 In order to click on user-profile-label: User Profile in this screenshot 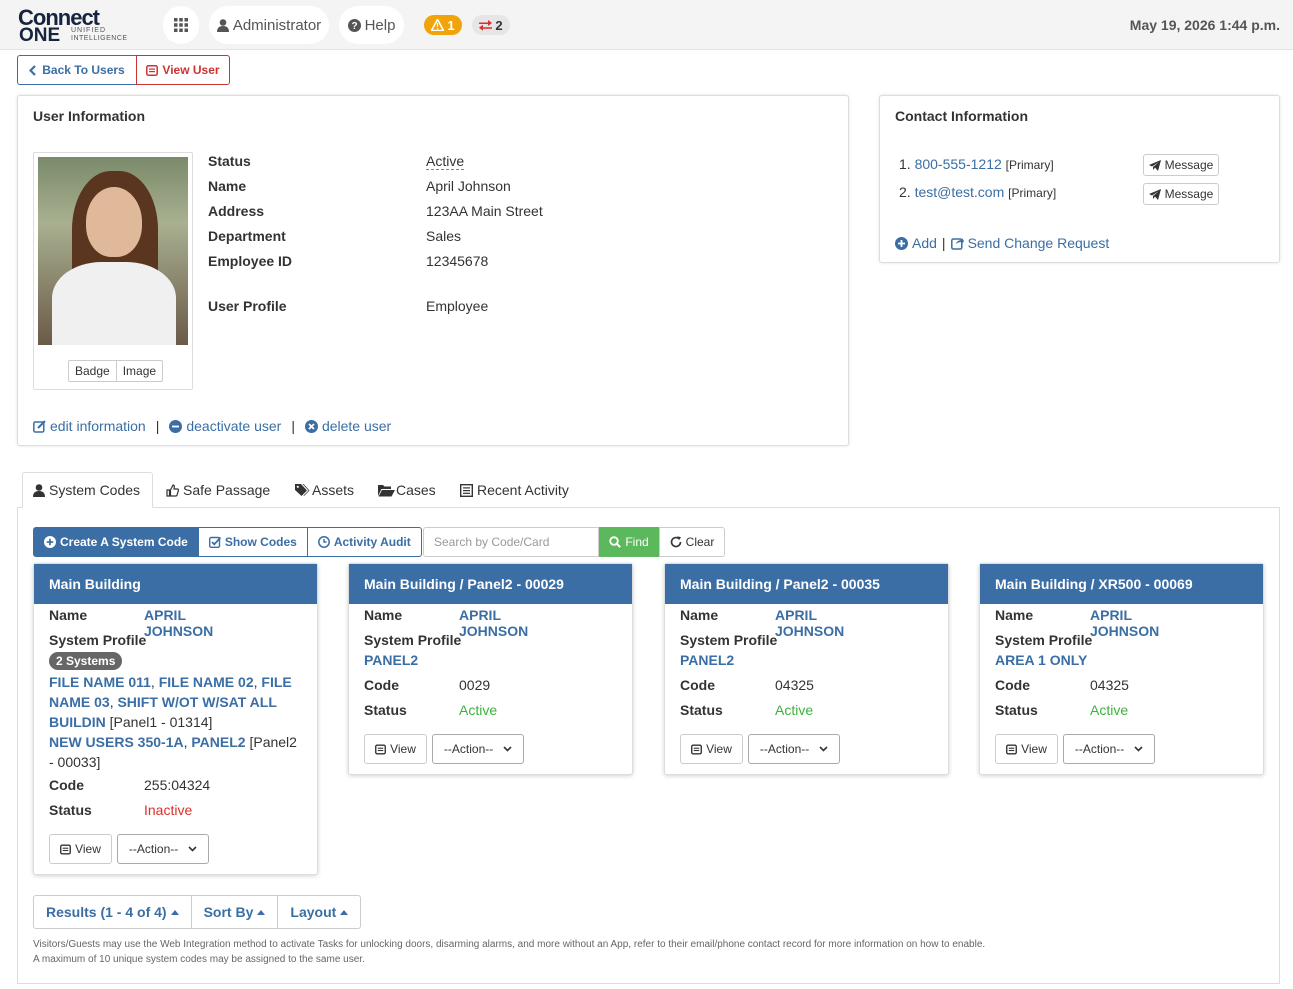, I will do `click(247, 306)`.